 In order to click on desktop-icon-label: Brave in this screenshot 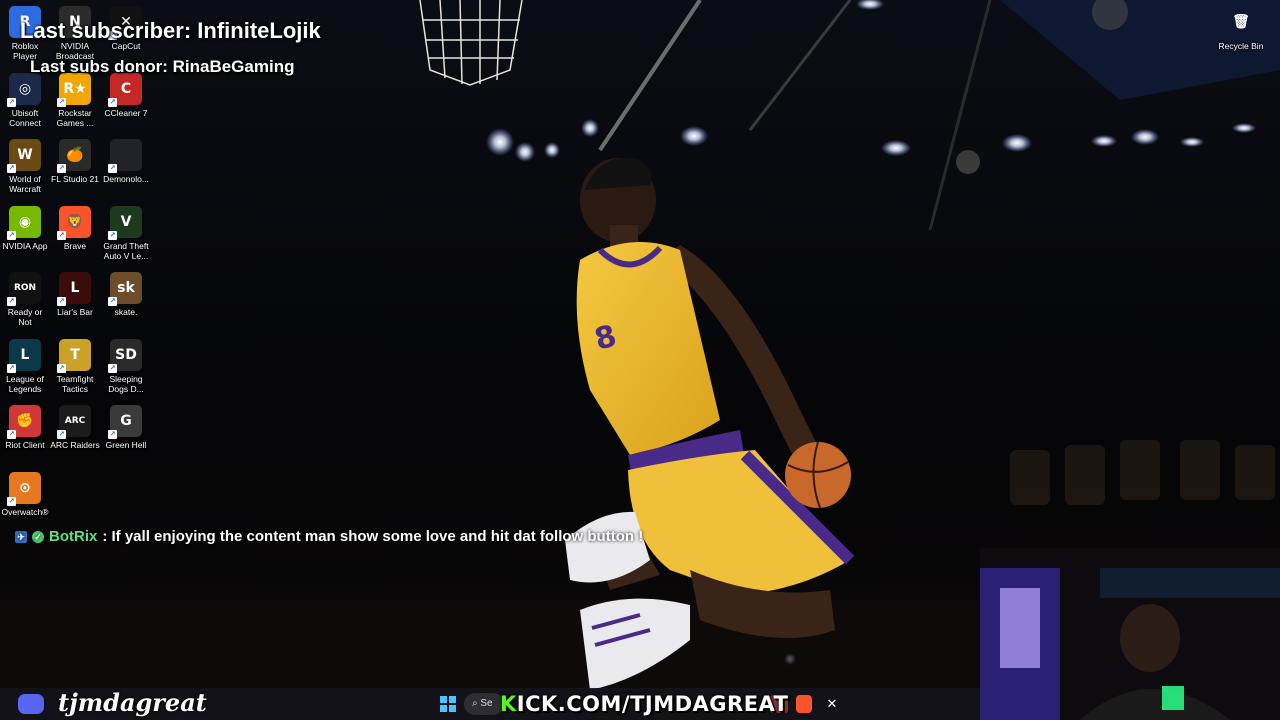, I will do `click(75, 246)`.